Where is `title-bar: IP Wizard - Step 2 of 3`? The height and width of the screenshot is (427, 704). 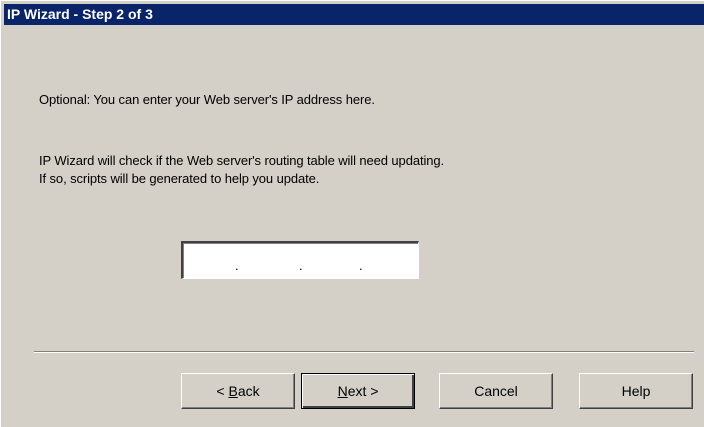 title-bar: IP Wizard - Step 2 of 3 is located at coordinates (354, 14).